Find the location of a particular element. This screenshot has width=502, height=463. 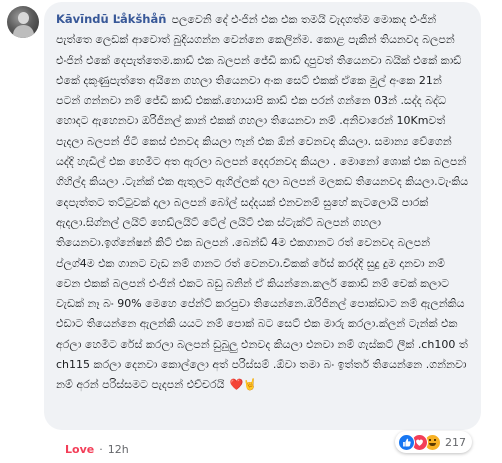

like-icon is located at coordinates (406, 442).